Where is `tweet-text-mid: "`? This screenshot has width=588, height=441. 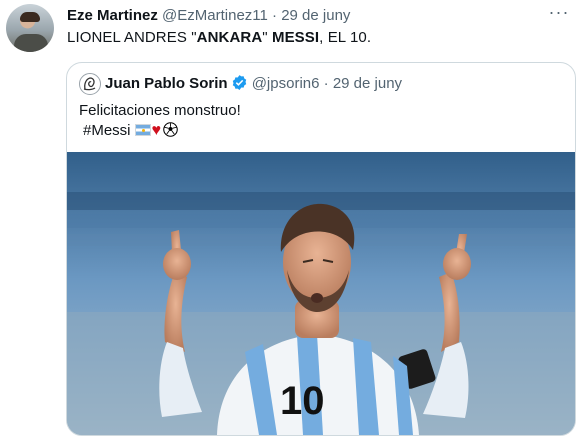
tweet-text-mid: " is located at coordinates (267, 37).